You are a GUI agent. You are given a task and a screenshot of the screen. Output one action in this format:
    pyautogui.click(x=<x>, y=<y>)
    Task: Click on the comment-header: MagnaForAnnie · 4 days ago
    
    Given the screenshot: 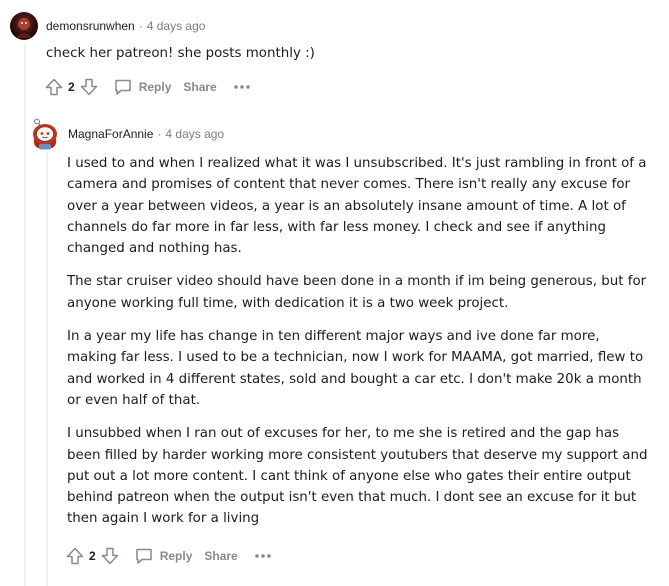 What is the action you would take?
    pyautogui.click(x=127, y=134)
    